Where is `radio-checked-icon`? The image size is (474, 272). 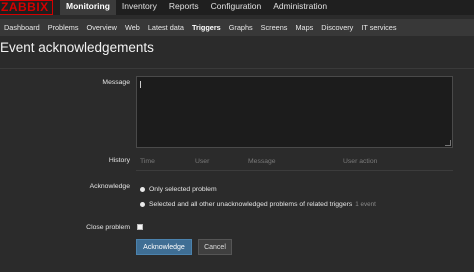 radio-checked-icon is located at coordinates (142, 204).